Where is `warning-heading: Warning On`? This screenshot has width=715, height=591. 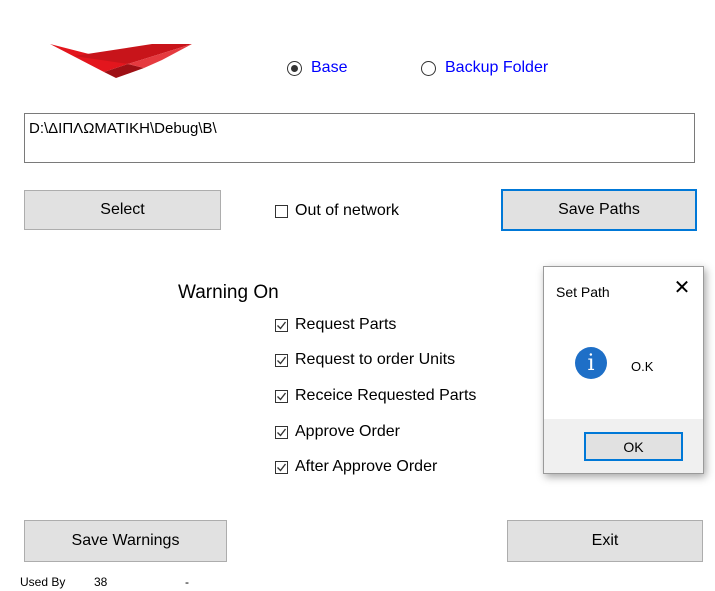
warning-heading: Warning On is located at coordinates (228, 292).